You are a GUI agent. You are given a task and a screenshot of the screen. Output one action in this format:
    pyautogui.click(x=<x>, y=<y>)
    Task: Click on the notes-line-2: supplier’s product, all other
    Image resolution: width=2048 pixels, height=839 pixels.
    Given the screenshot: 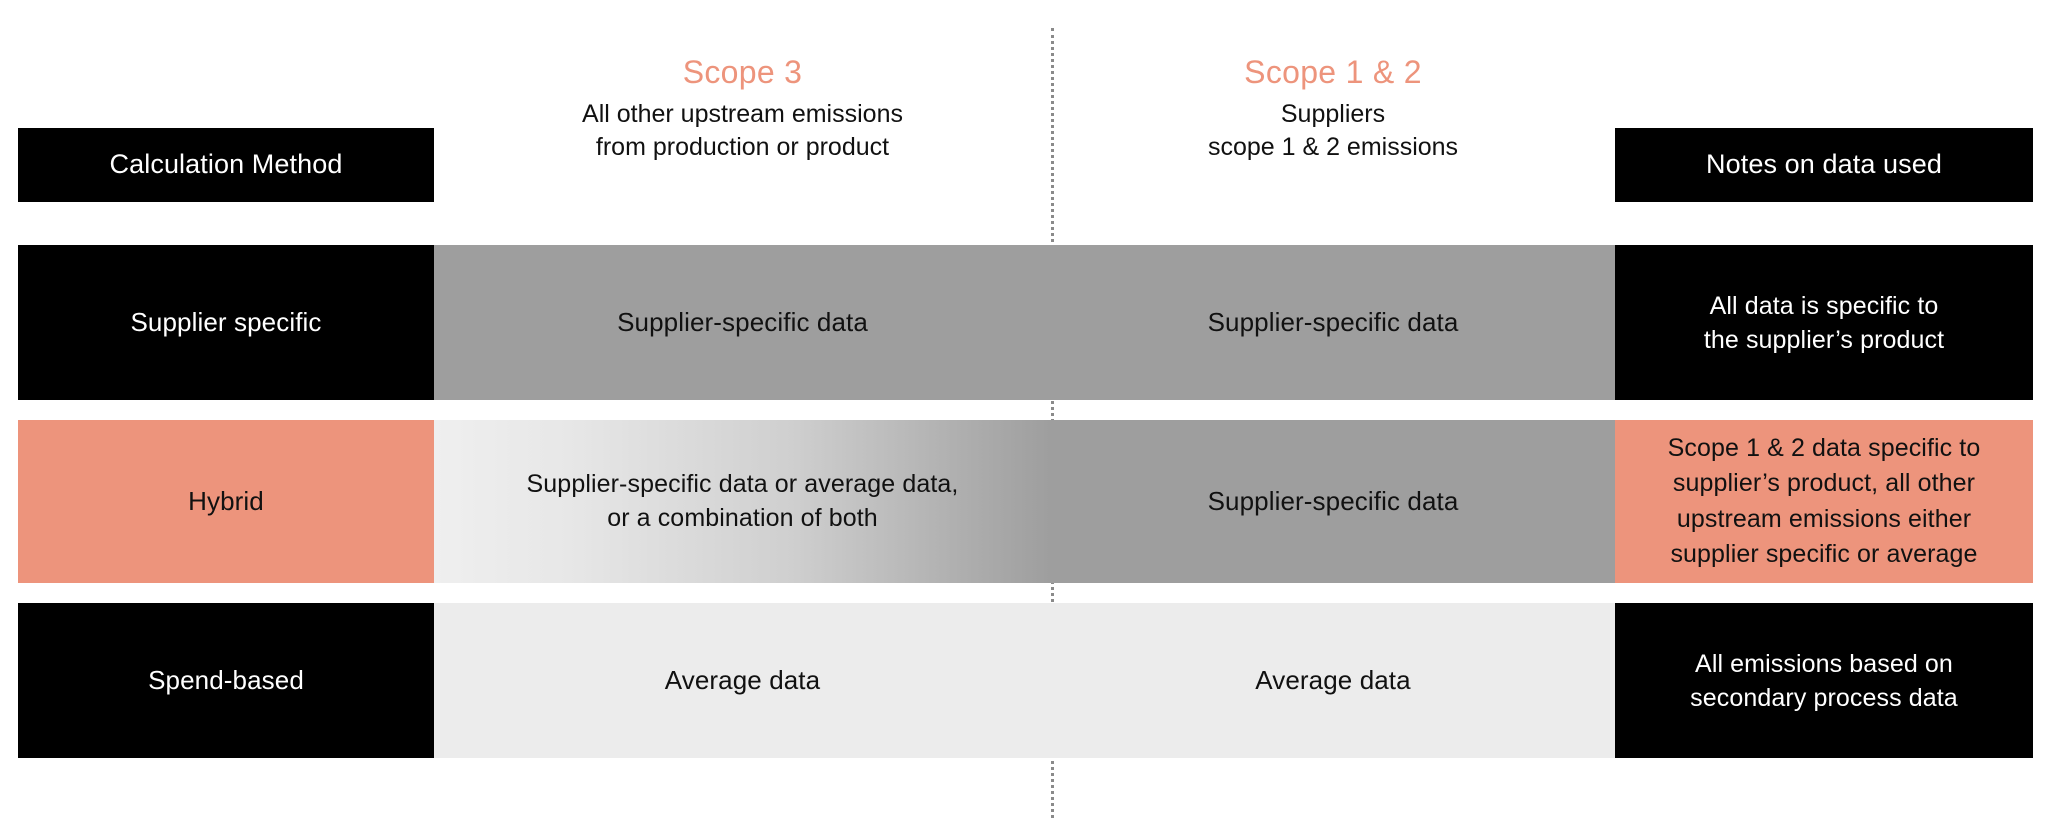 What is the action you would take?
    pyautogui.click(x=1824, y=483)
    